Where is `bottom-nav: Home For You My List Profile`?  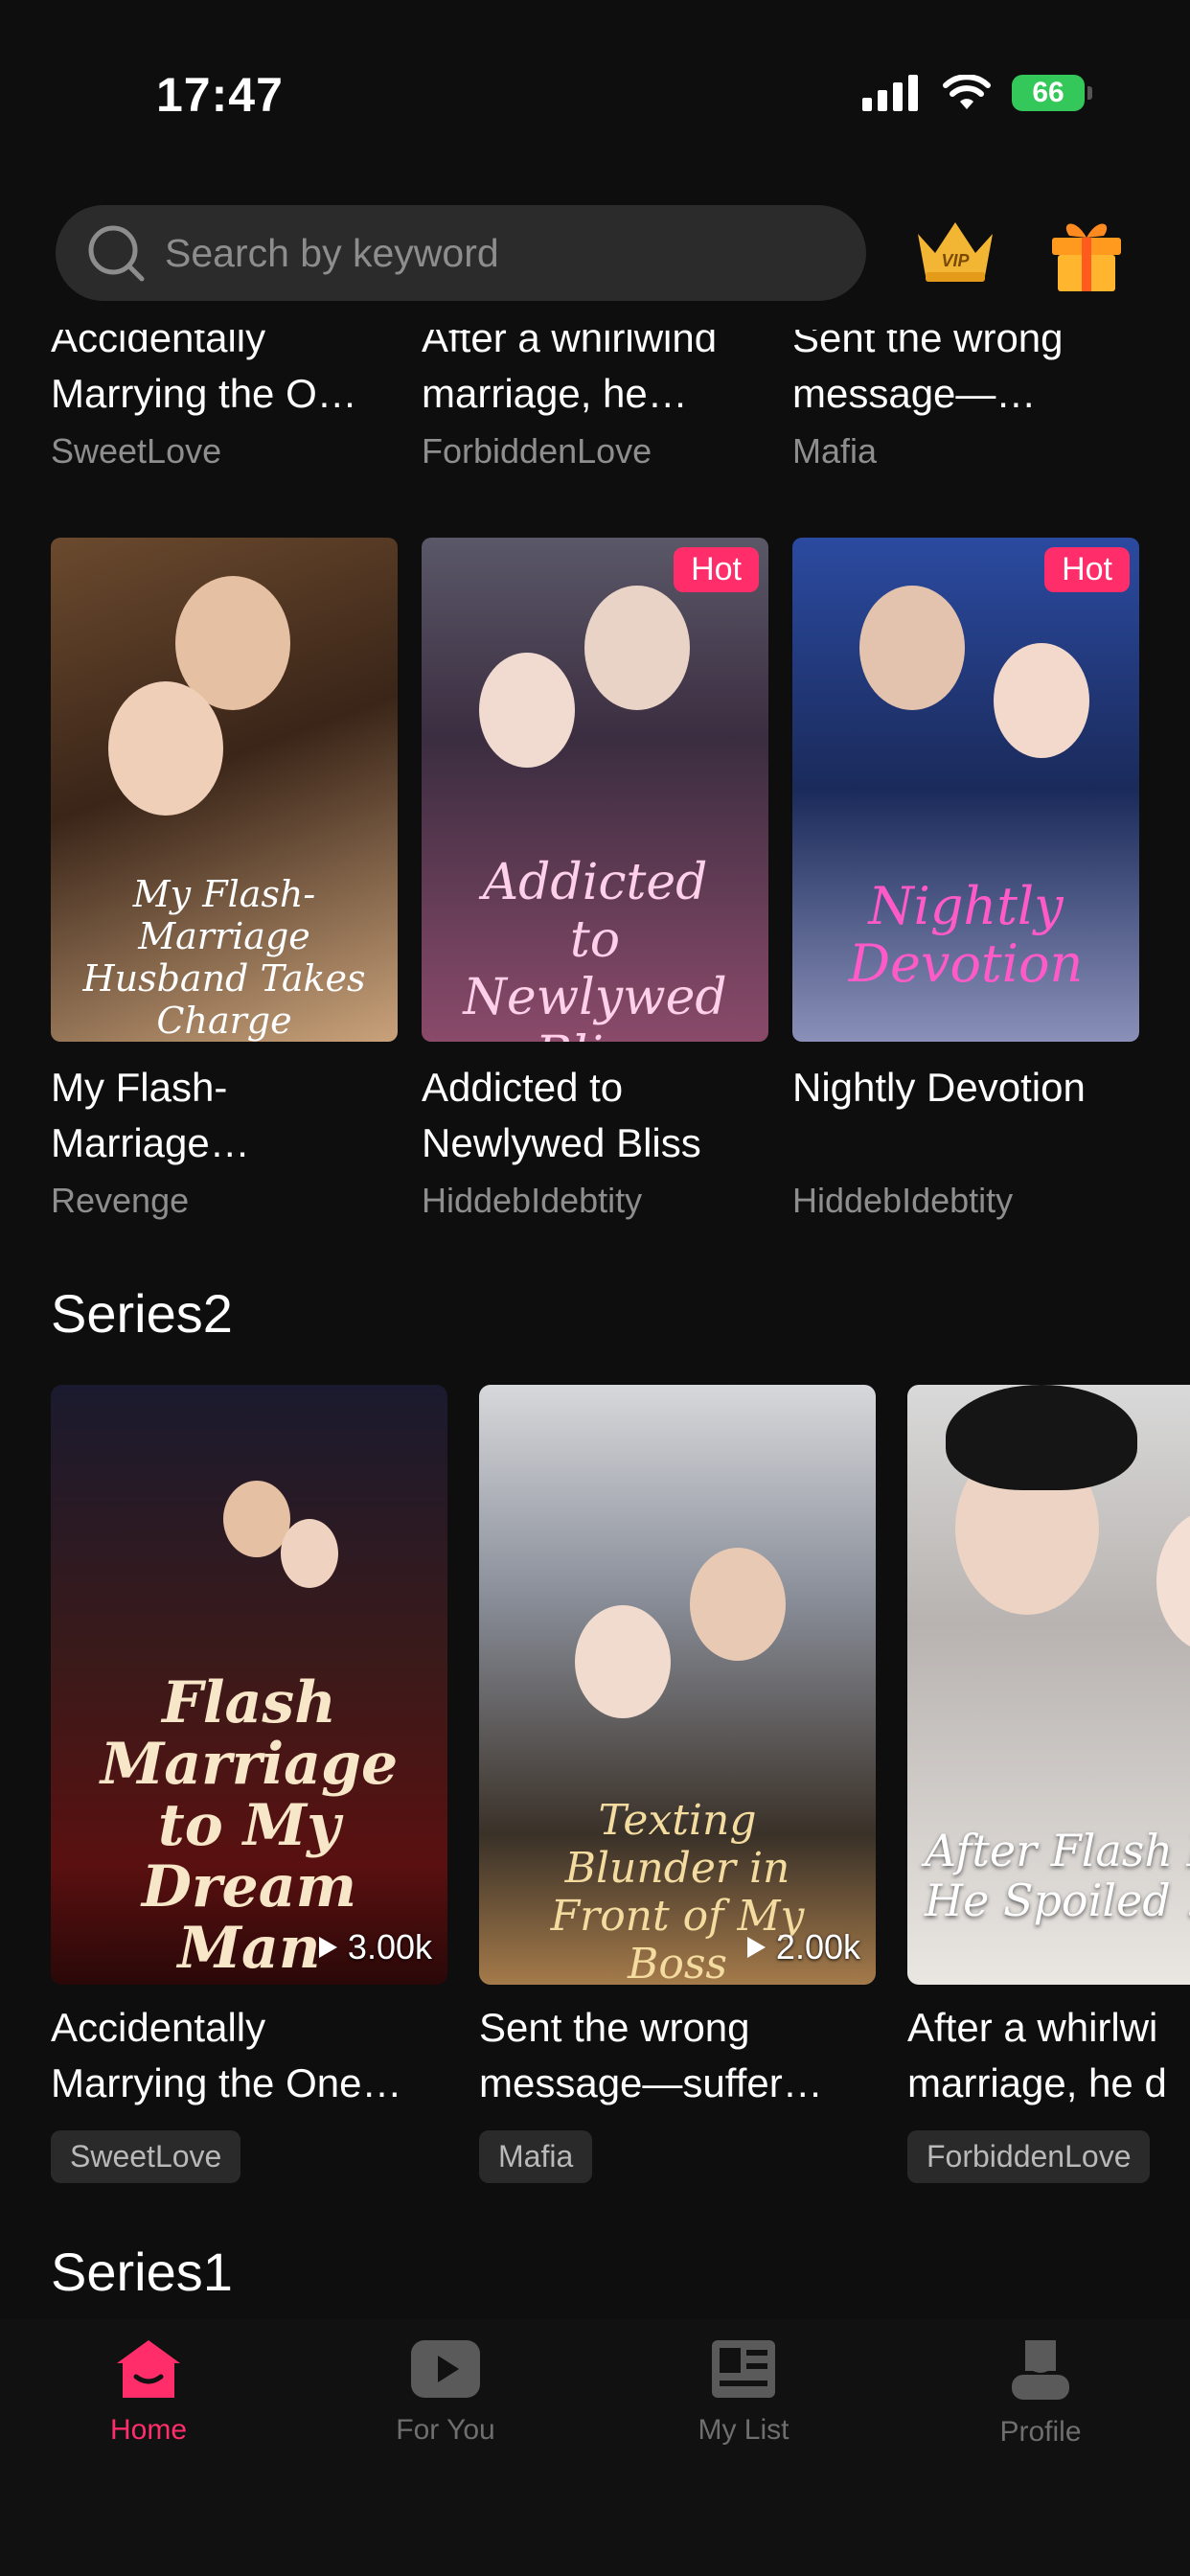
bottom-nav: Home For You My List Profile is located at coordinates (595, 2447).